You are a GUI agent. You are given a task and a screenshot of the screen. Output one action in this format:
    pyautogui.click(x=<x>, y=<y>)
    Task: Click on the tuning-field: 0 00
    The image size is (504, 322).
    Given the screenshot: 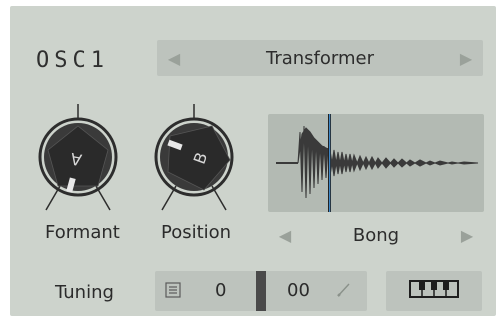 What is the action you would take?
    pyautogui.click(x=261, y=291)
    